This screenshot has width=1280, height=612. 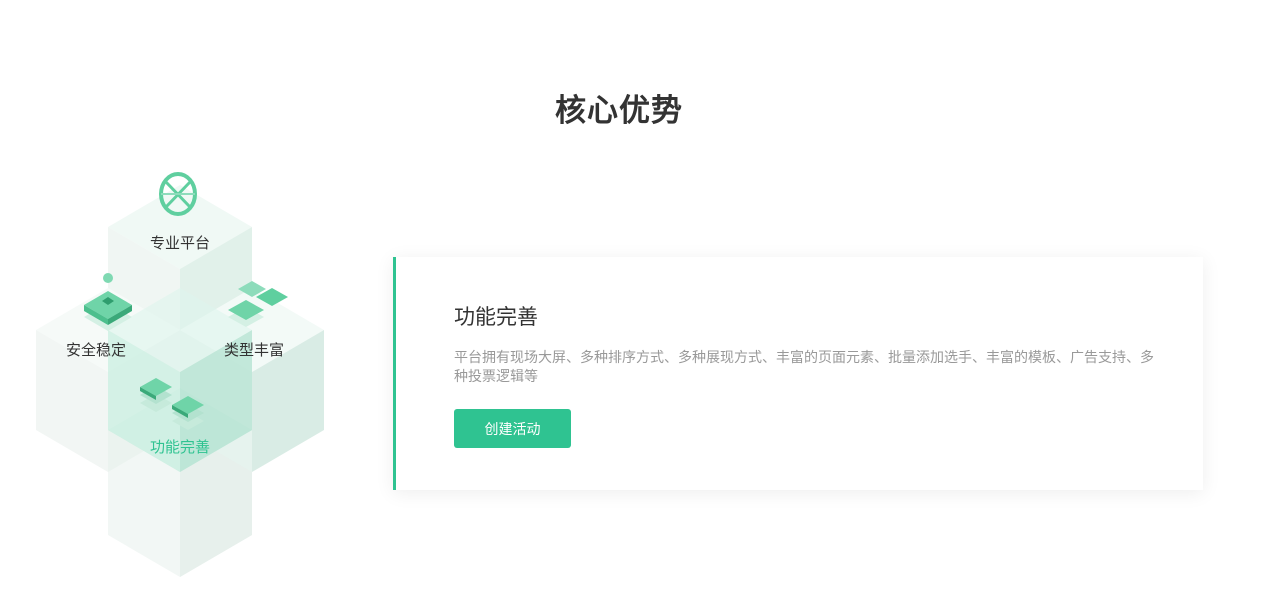 What do you see at coordinates (512, 428) in the screenshot?
I see `create-event-button: 创建活动` at bounding box center [512, 428].